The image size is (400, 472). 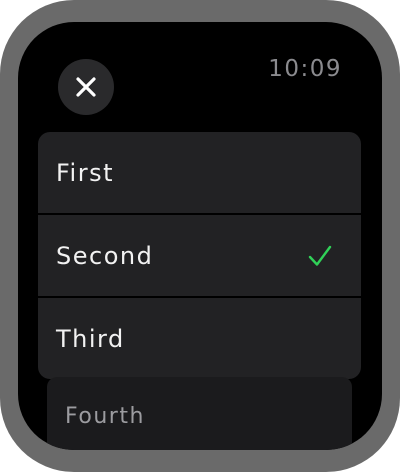 I want to click on list-item-fourth: Fourth, so click(x=199, y=413).